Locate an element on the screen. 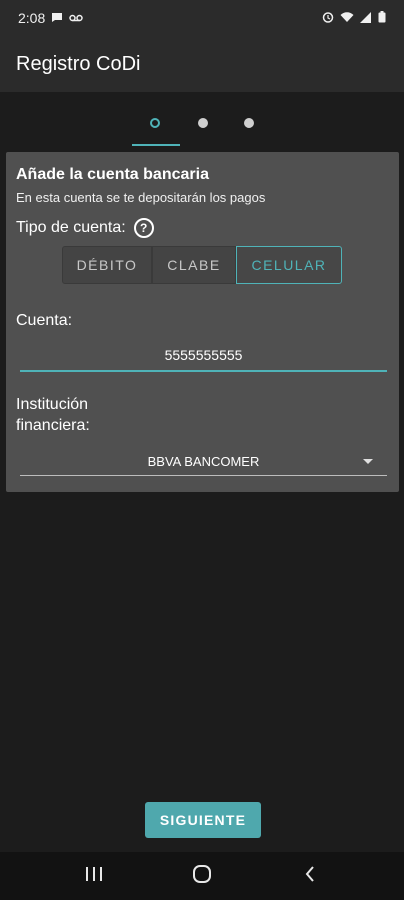 The height and width of the screenshot is (900, 404). message-icon is located at coordinates (57, 18).